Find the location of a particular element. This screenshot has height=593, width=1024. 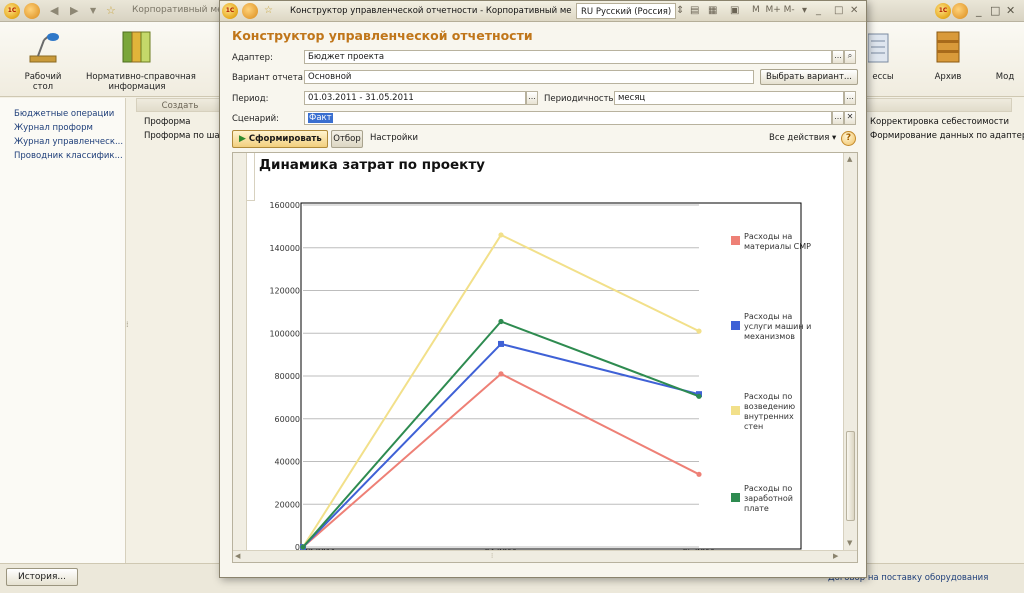

scroll-up-icon: ▲ is located at coordinates (849, 159).